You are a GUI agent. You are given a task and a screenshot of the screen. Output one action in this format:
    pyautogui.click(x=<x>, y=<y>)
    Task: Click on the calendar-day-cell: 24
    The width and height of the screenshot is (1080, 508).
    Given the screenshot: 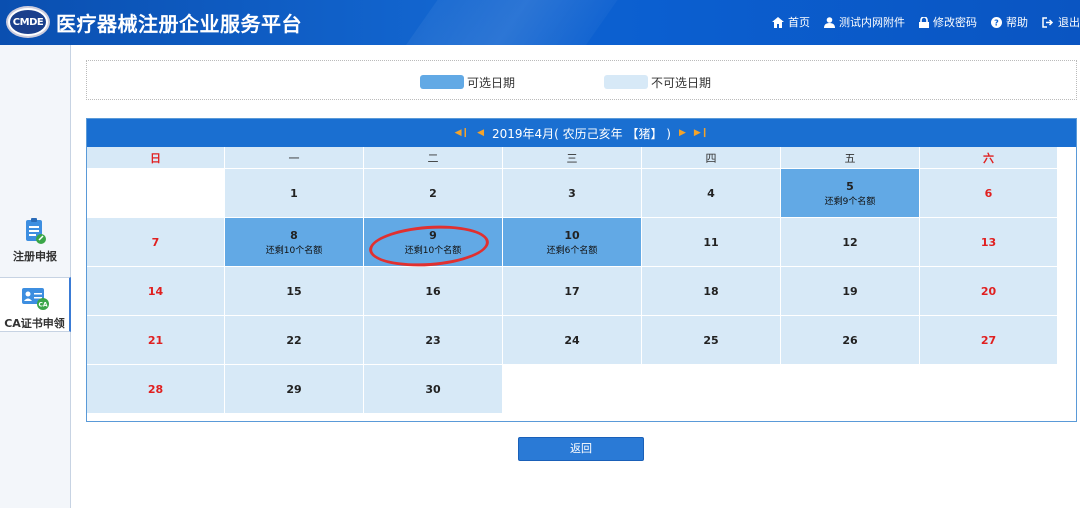 What is the action you would take?
    pyautogui.click(x=572, y=340)
    